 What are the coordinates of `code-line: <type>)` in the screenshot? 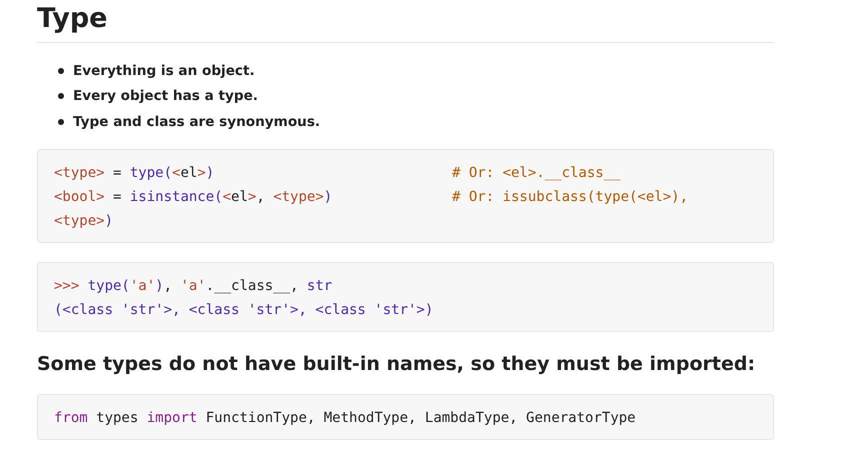 It's located at (84, 221).